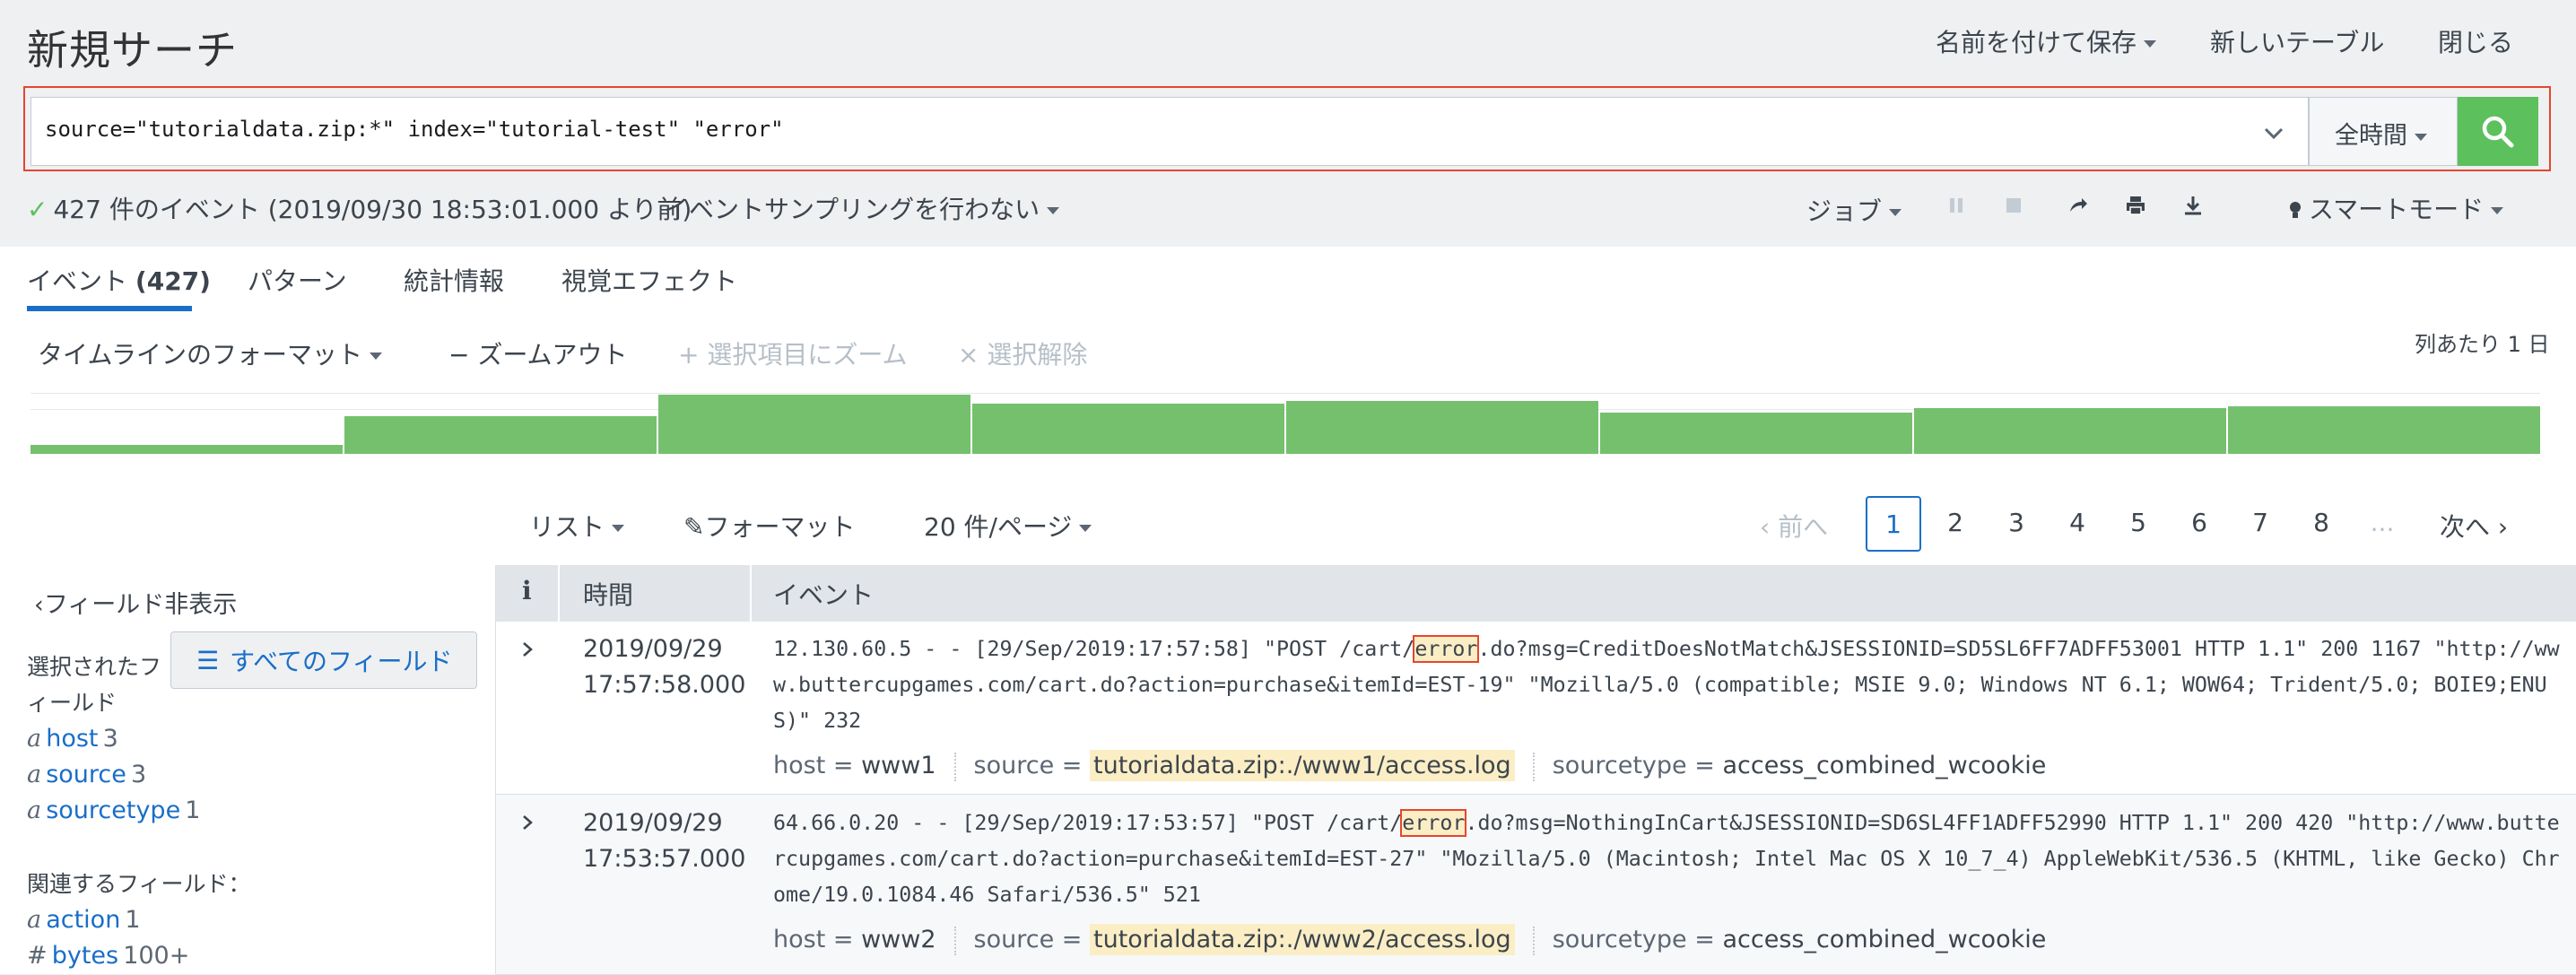 The image size is (2576, 975). I want to click on per-page-label: 20 件/ページ, so click(998, 527).